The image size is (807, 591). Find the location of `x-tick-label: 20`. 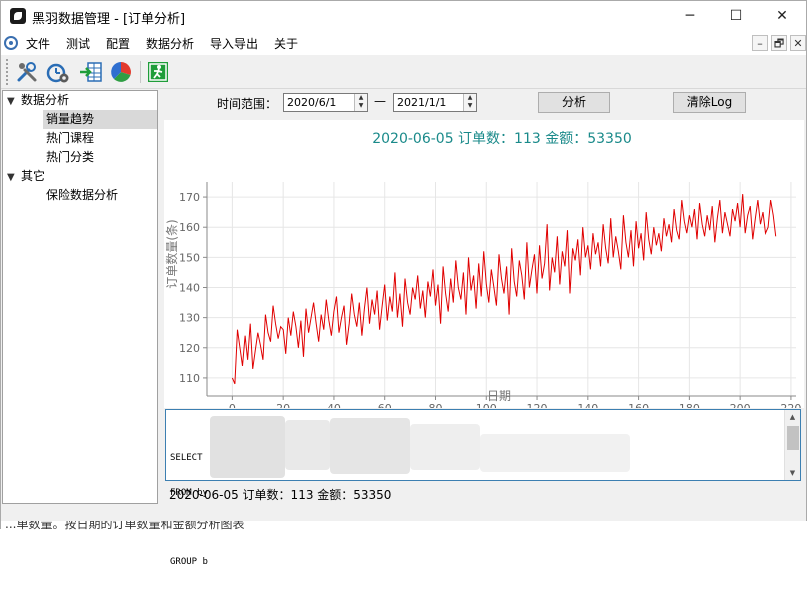

x-tick-label: 20 is located at coordinates (283, 405).